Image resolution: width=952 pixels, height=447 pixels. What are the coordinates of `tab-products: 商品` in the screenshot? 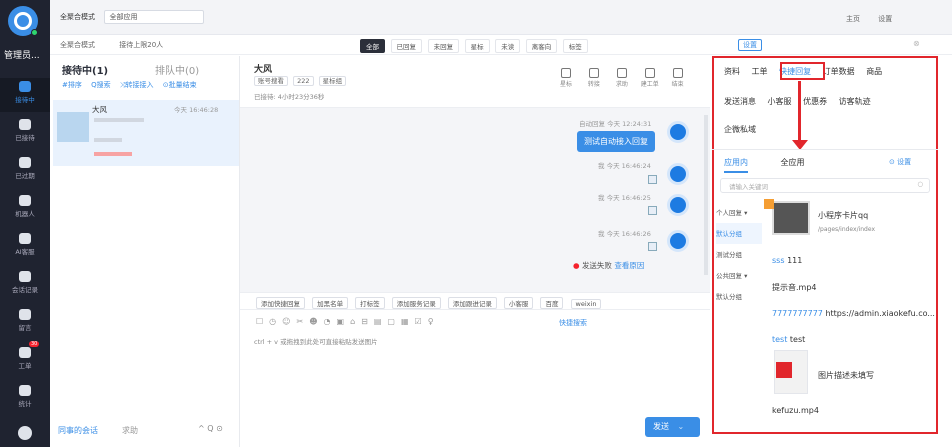 It's located at (874, 71).